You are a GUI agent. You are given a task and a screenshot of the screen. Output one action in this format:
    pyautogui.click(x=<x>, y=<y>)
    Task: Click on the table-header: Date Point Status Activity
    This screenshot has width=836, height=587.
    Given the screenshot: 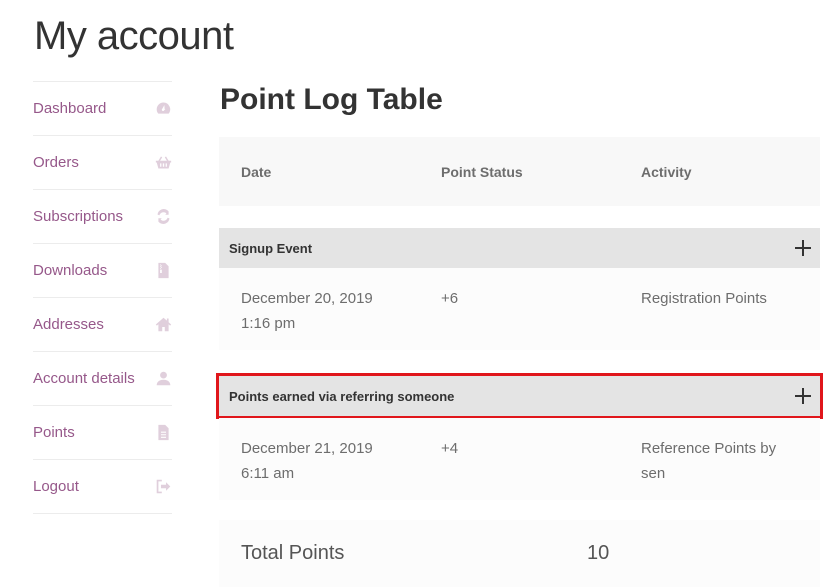 What is the action you would take?
    pyautogui.click(x=519, y=171)
    